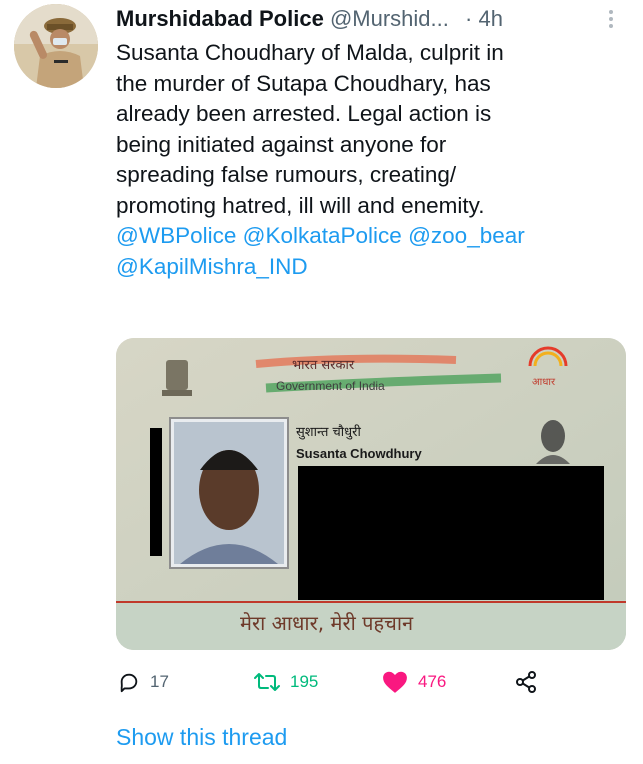 The height and width of the screenshot is (764, 643). Describe the element at coordinates (303, 83) in the screenshot. I see `tweet-line: the murder of Sutapa Choudhary, has` at that location.